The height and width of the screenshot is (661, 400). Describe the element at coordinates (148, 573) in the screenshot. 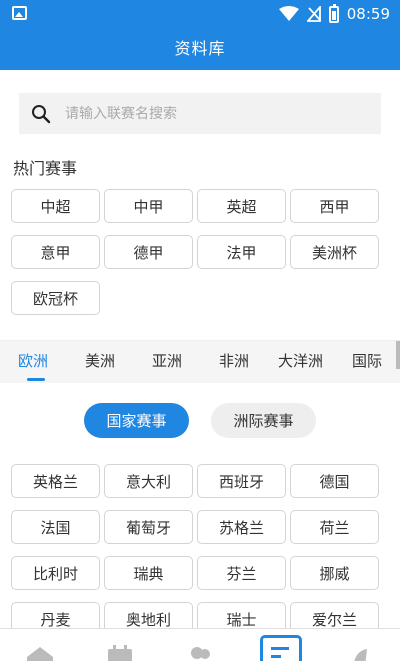

I see `country-button: 瑞典` at that location.